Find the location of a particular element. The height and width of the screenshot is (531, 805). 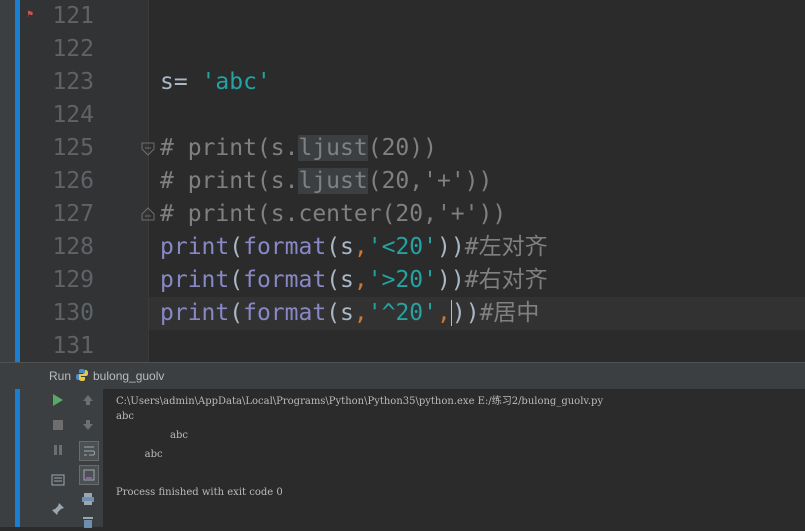

run-panel-header: Run bulong_guolv is located at coordinates (402, 375).